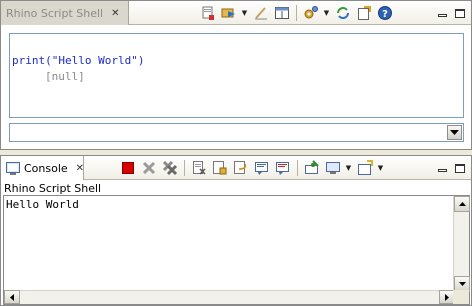 Image resolution: width=472 pixels, height=306 pixels. Describe the element at coordinates (348, 168) in the screenshot. I see `display-console-dropdown-icon: ▼` at that location.